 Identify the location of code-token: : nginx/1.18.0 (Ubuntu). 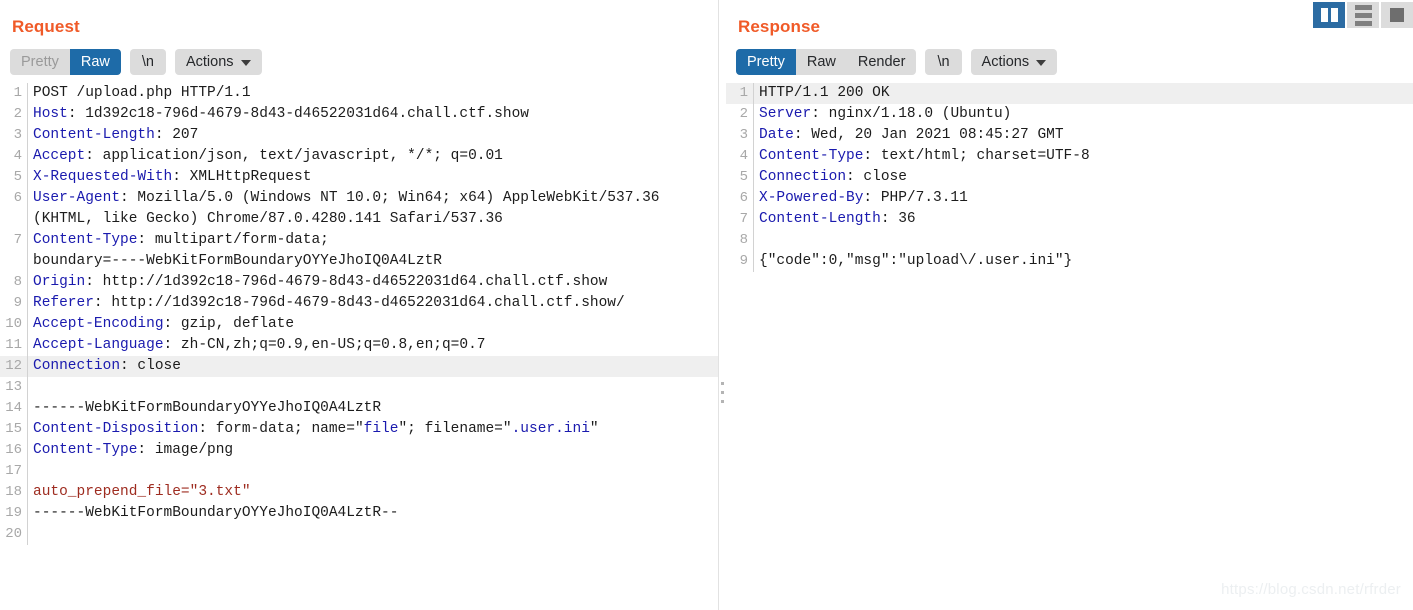
(911, 114).